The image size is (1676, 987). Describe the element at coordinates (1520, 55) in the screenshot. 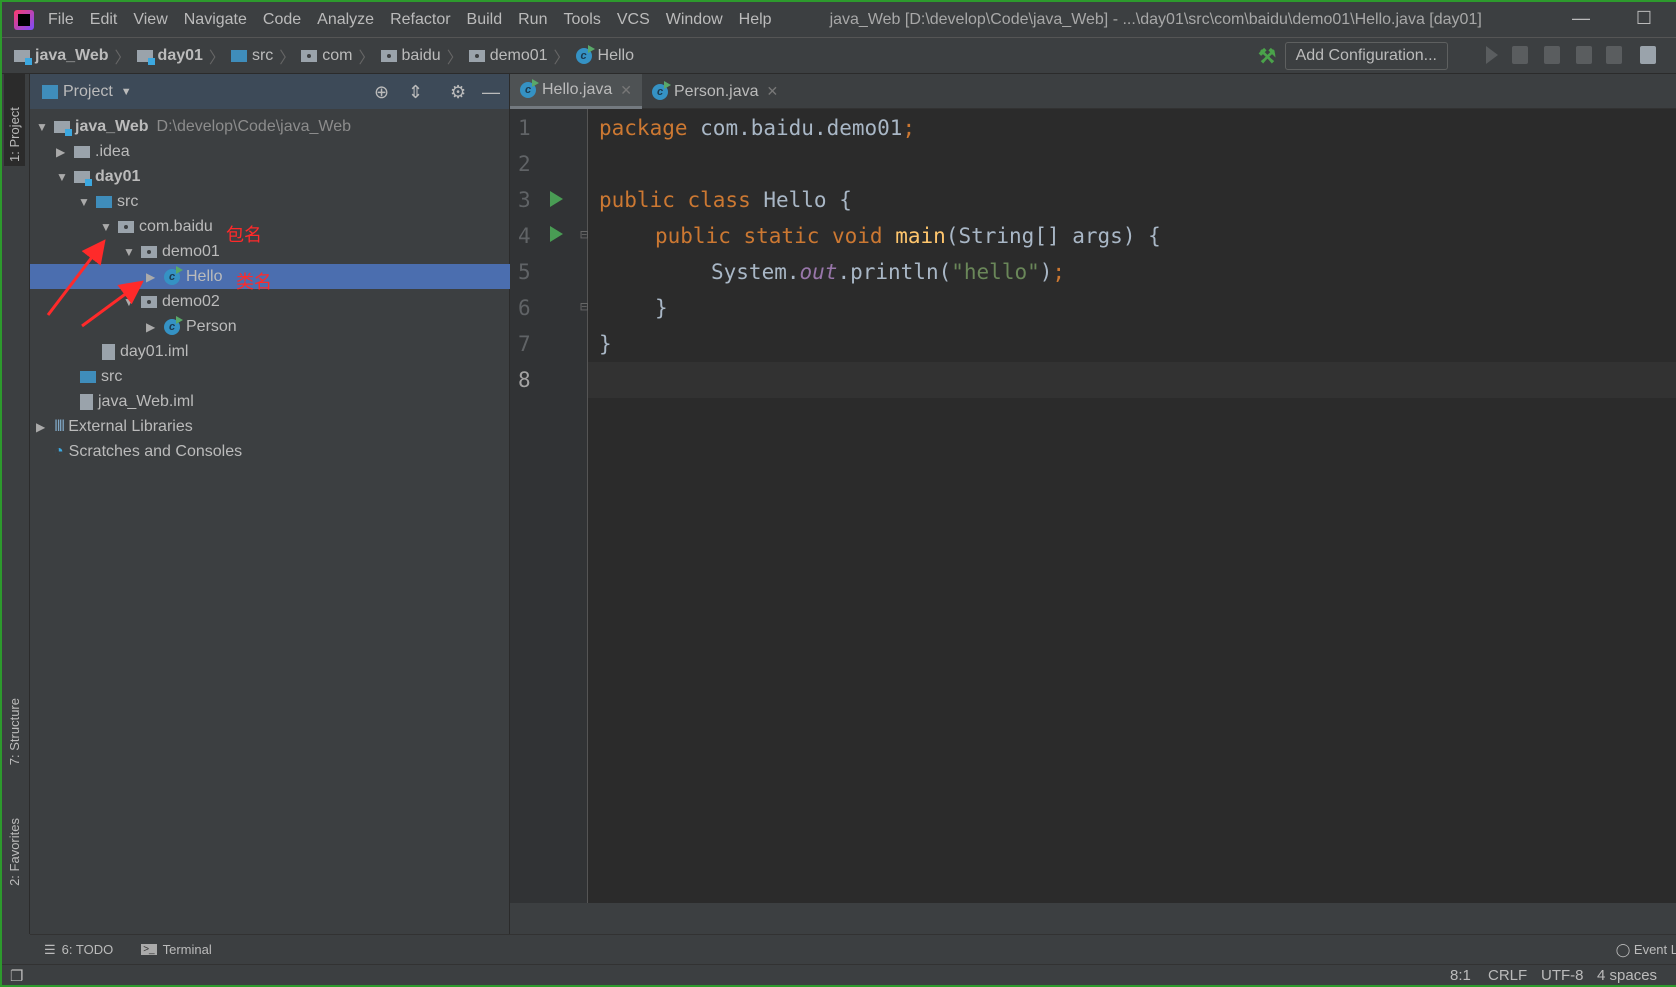

I see `debug-icon` at that location.